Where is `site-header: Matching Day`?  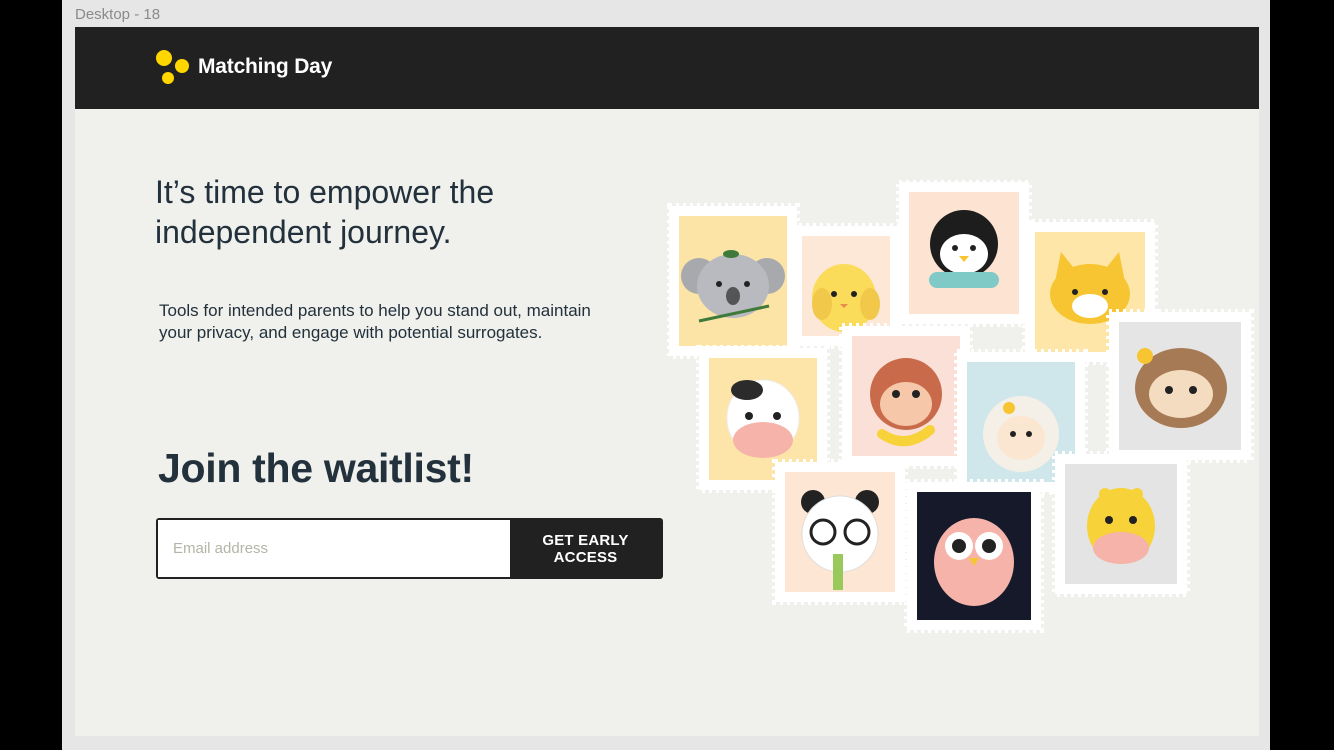
site-header: Matching Day is located at coordinates (667, 68).